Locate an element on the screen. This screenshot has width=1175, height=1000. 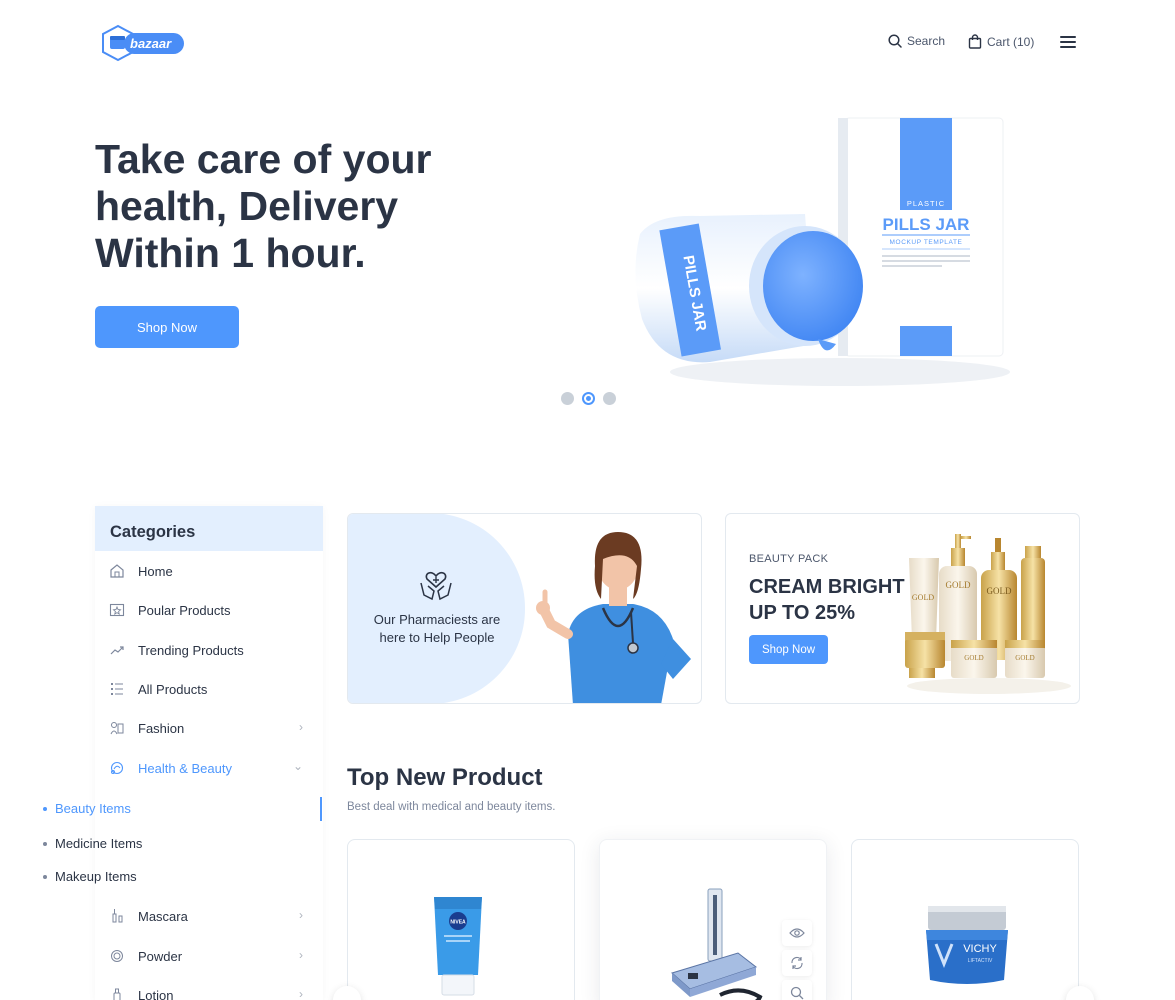
heart-hands-icon is located at coordinates (436, 586).